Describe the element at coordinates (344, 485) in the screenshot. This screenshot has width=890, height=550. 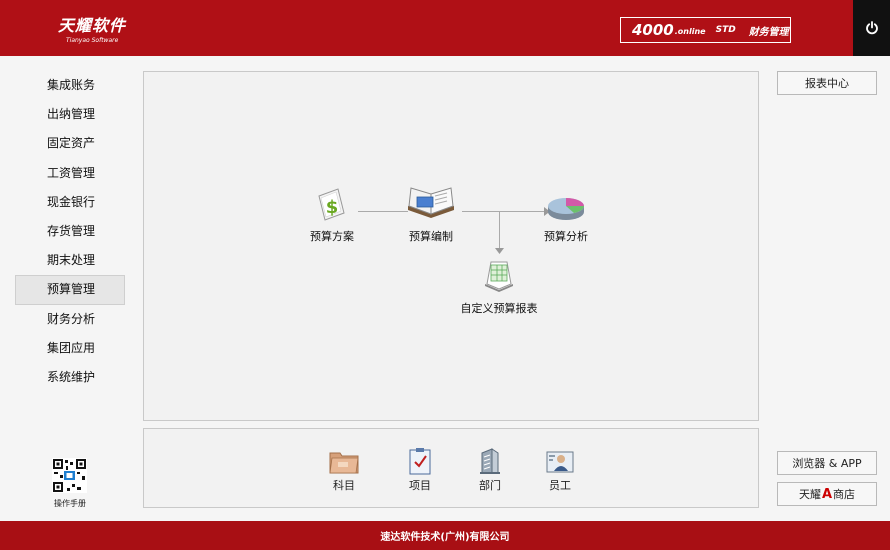
I see `subject-label: 科目` at that location.